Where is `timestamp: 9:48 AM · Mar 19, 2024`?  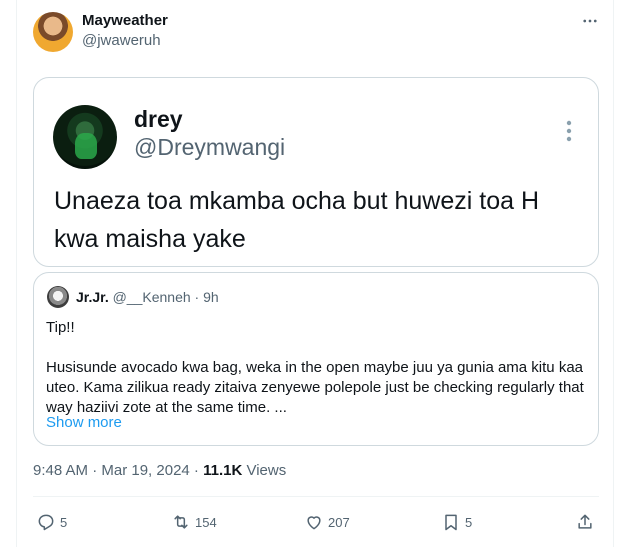 timestamp: 9:48 AM · Mar 19, 2024 is located at coordinates (111, 470).